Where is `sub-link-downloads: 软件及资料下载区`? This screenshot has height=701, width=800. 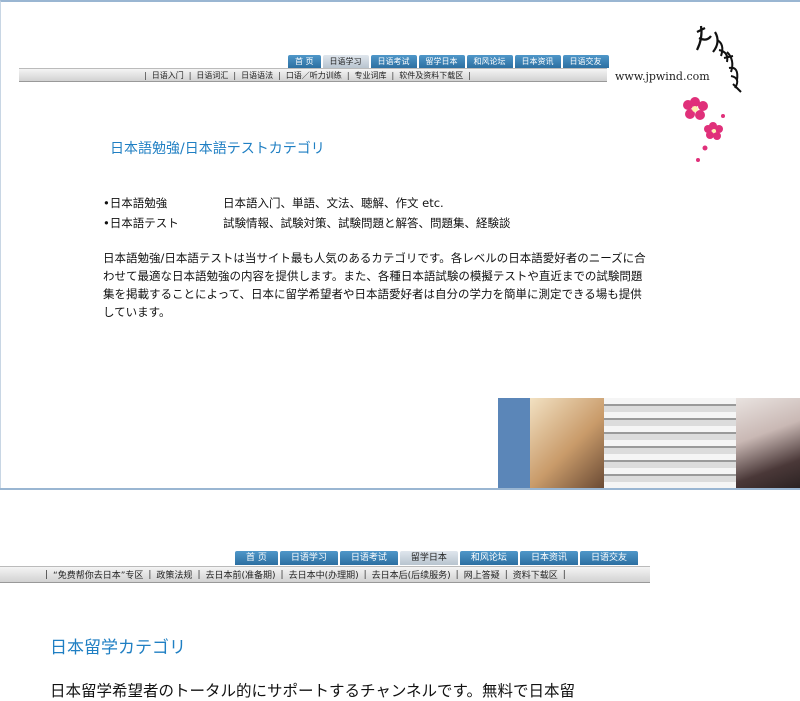 sub-link-downloads: 软件及资料下载区 is located at coordinates (431, 75).